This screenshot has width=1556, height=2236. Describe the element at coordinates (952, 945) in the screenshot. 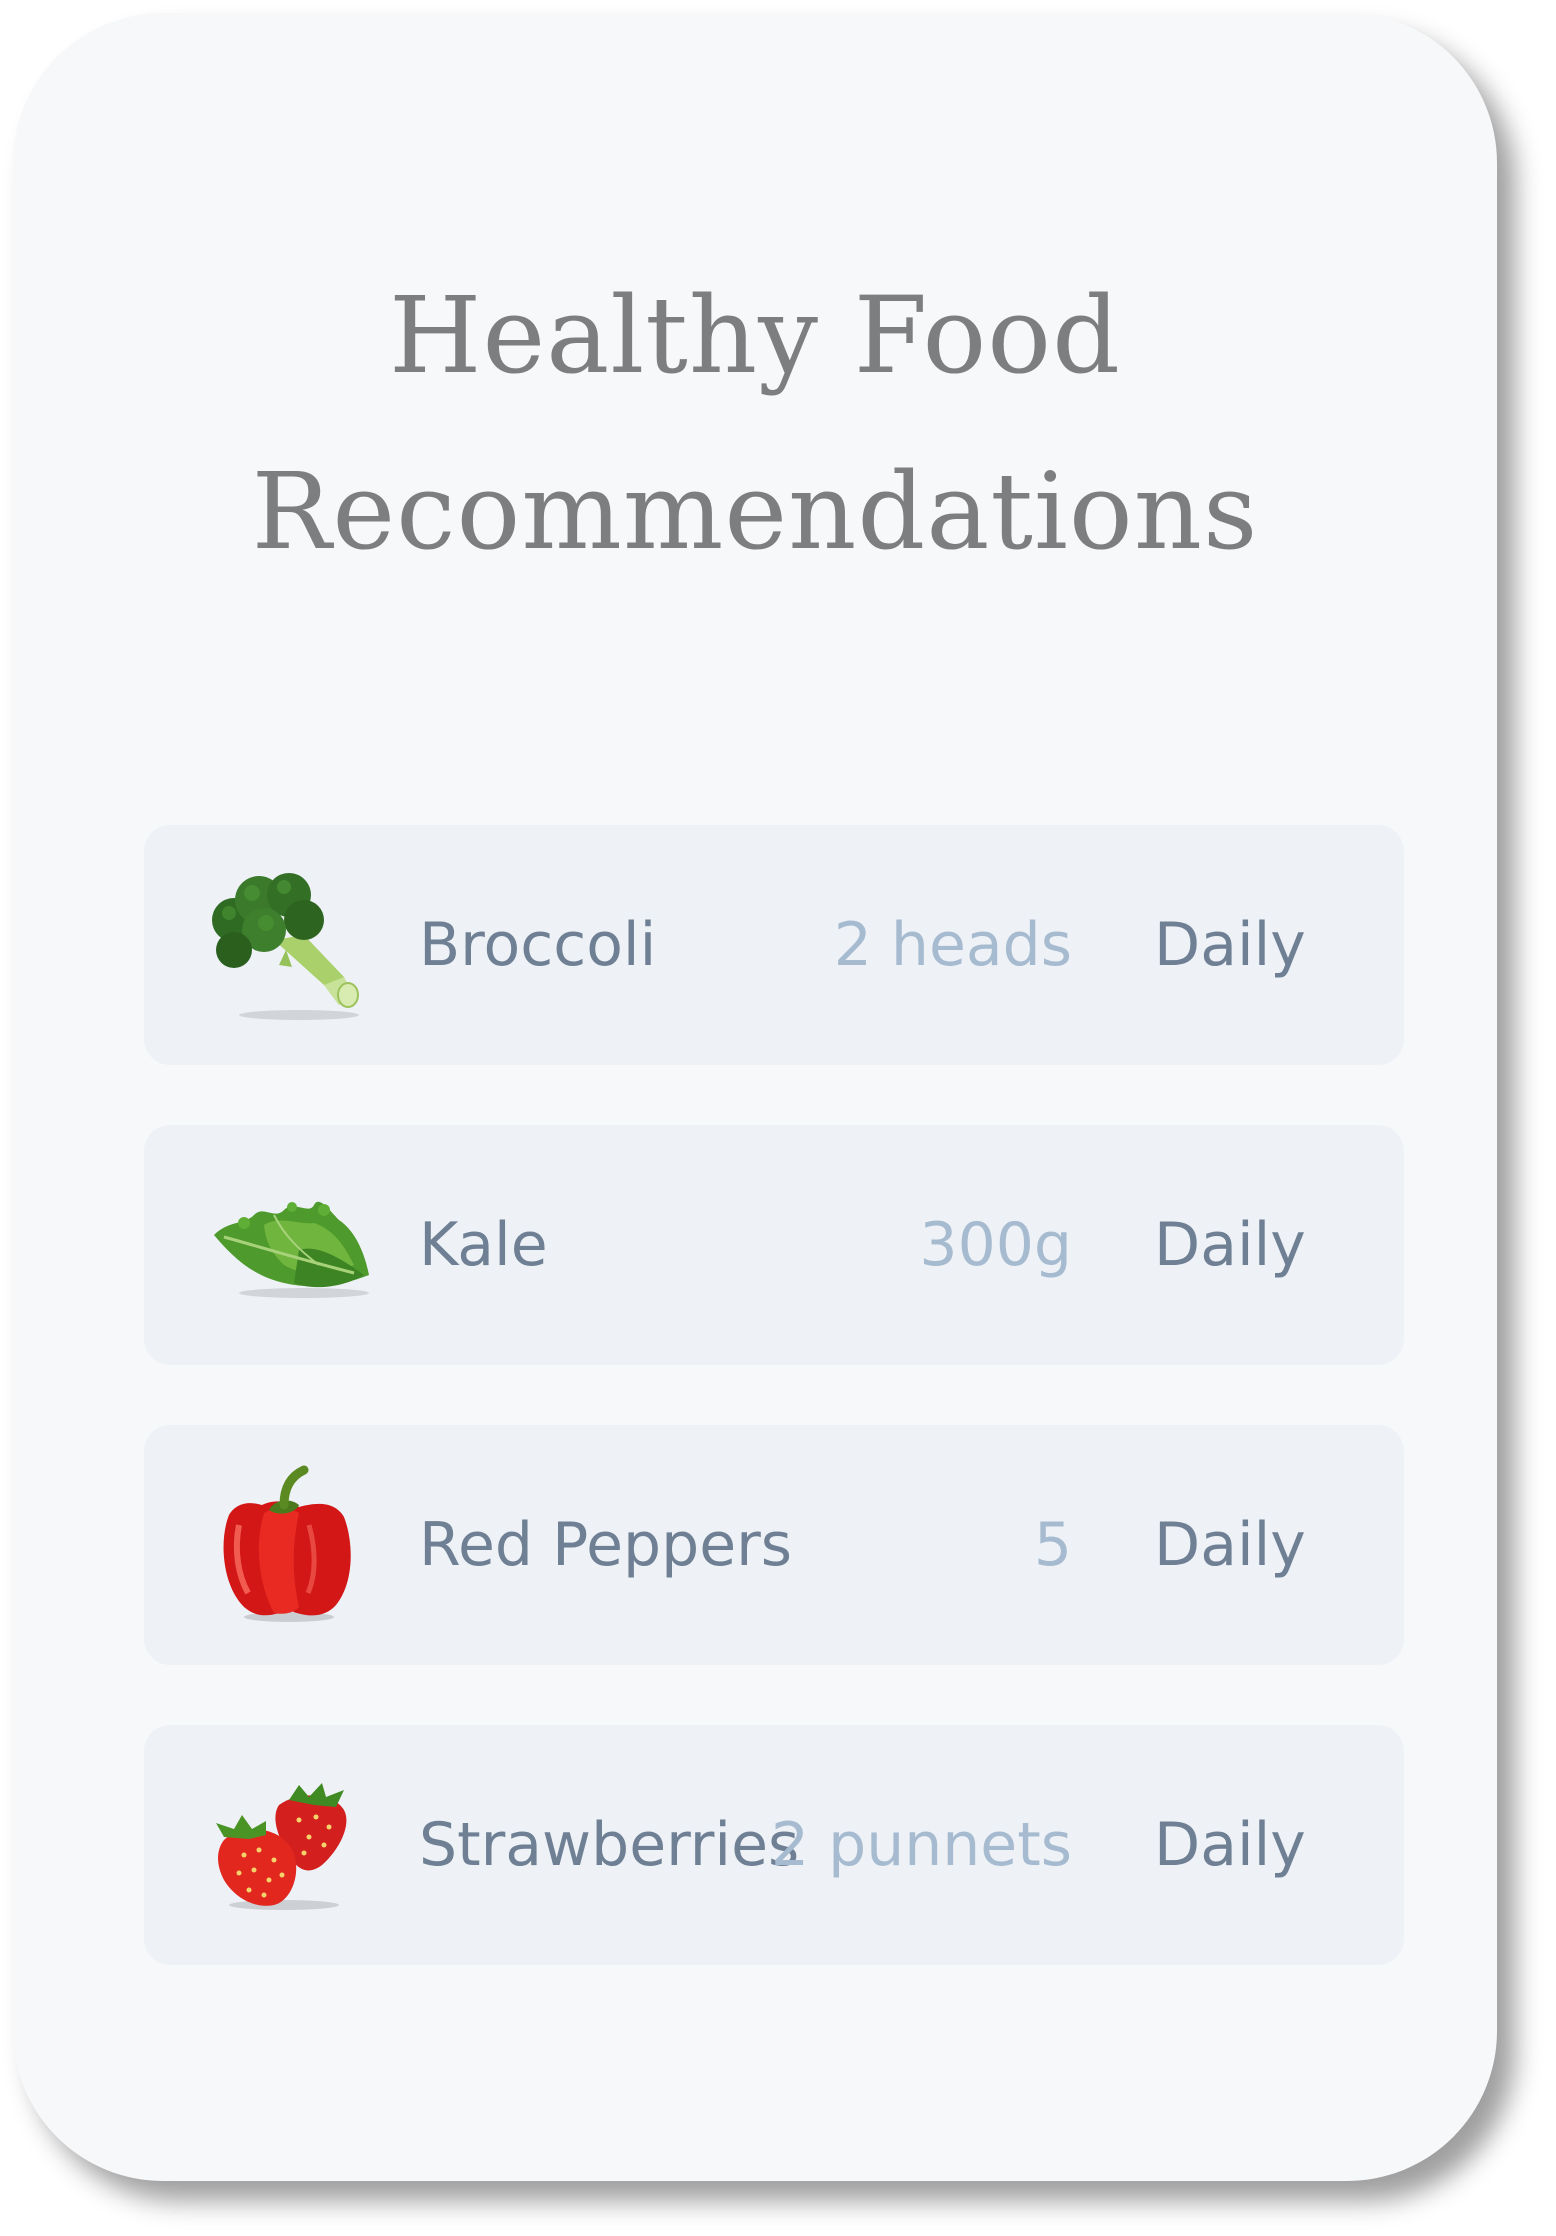

I see `item-quantity: 2 heads` at that location.